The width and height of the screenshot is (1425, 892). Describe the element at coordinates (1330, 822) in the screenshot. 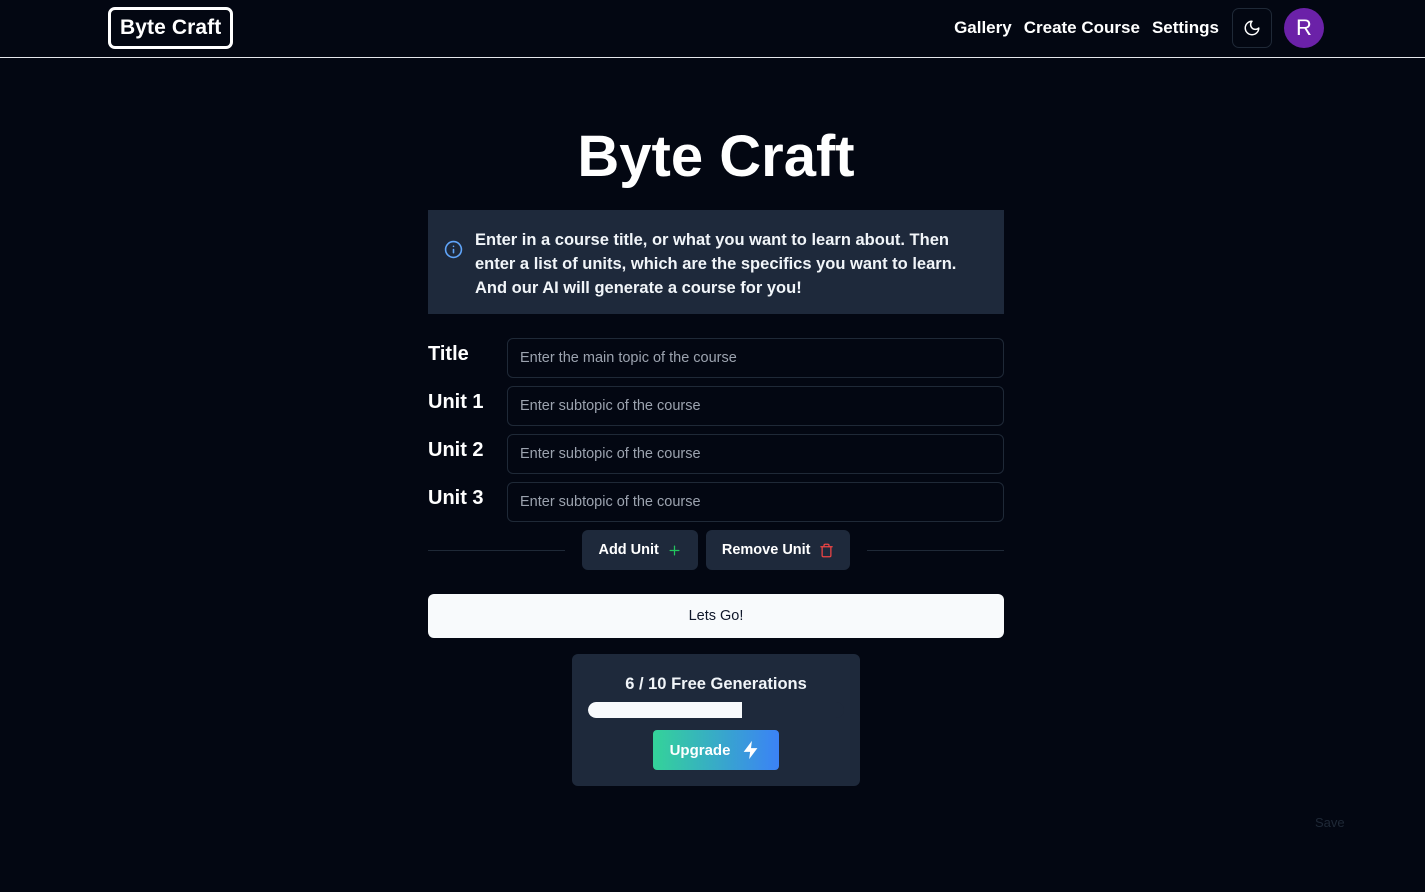

I see `save-link: Save` at that location.